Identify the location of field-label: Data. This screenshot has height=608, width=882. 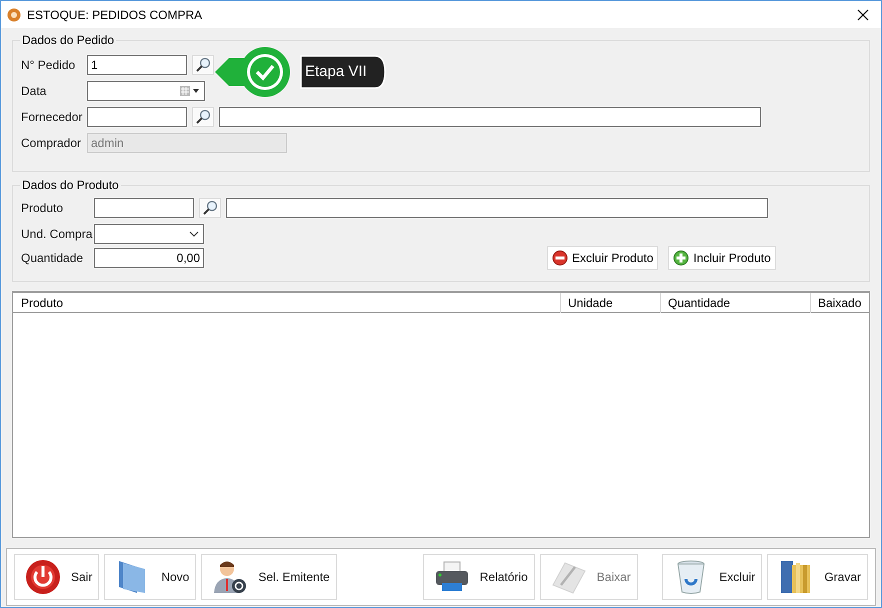
(34, 91).